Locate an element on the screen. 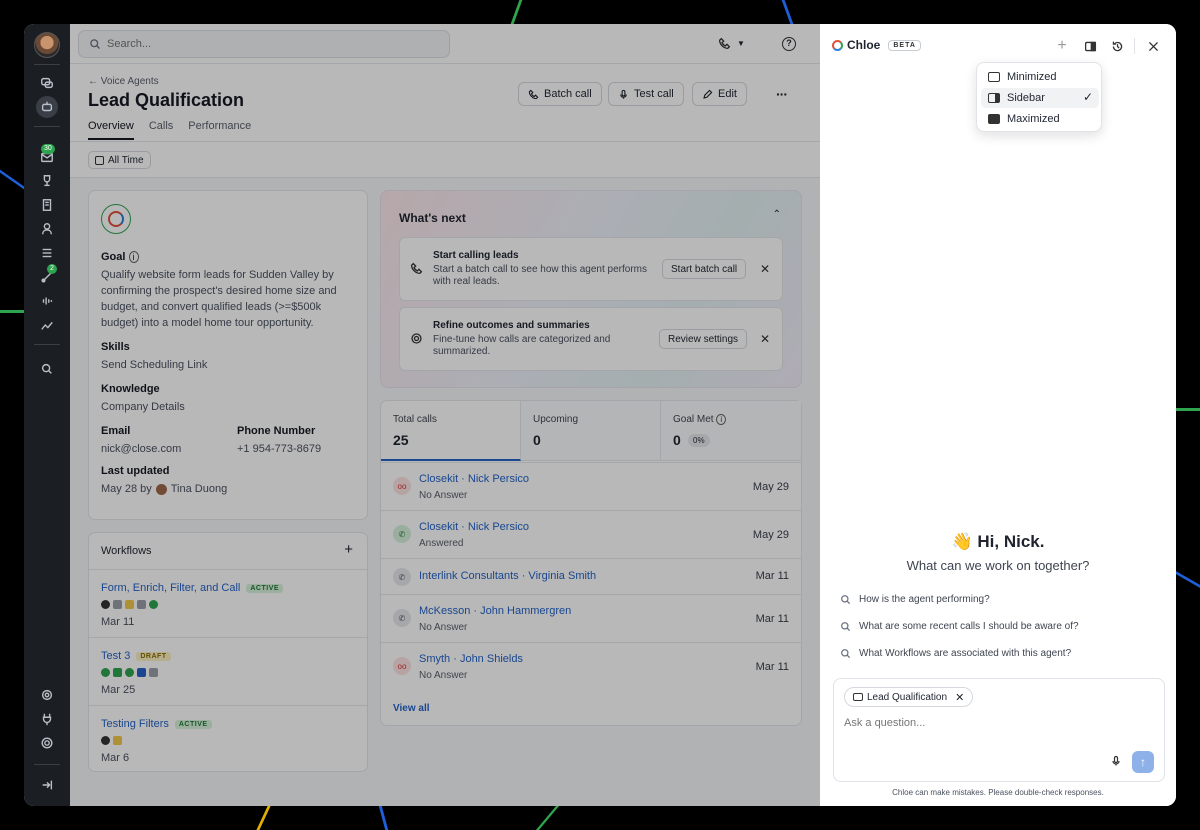 The width and height of the screenshot is (1200, 830). gear-icon is located at coordinates (47, 743).